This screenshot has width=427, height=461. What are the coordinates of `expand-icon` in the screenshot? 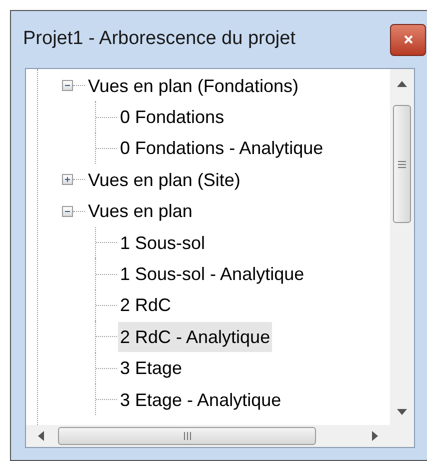 It's located at (67, 180).